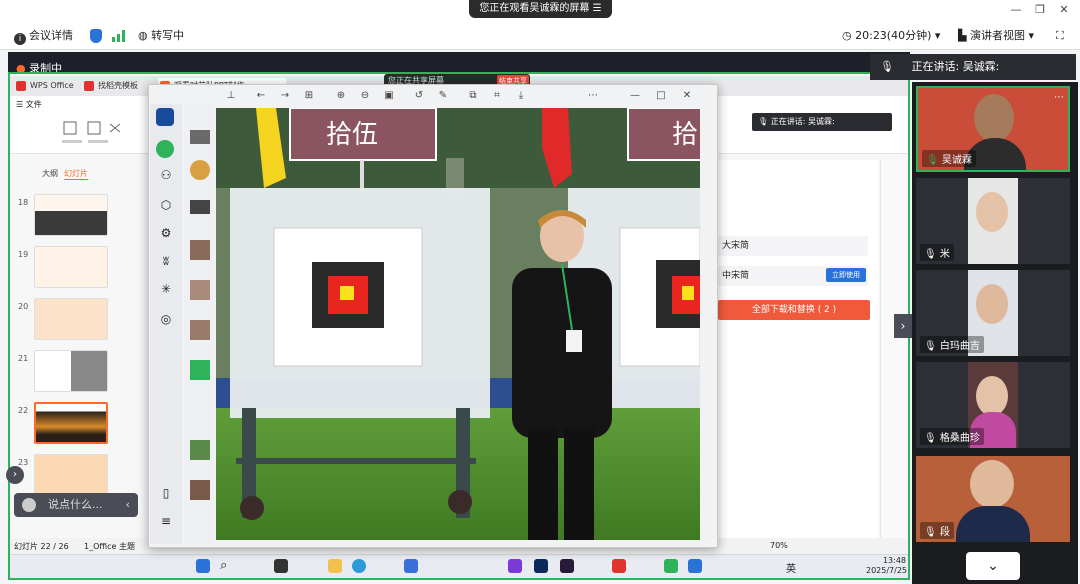  What do you see at coordinates (793, 246) in the screenshot?
I see `font-option: 大宋简` at bounding box center [793, 246].